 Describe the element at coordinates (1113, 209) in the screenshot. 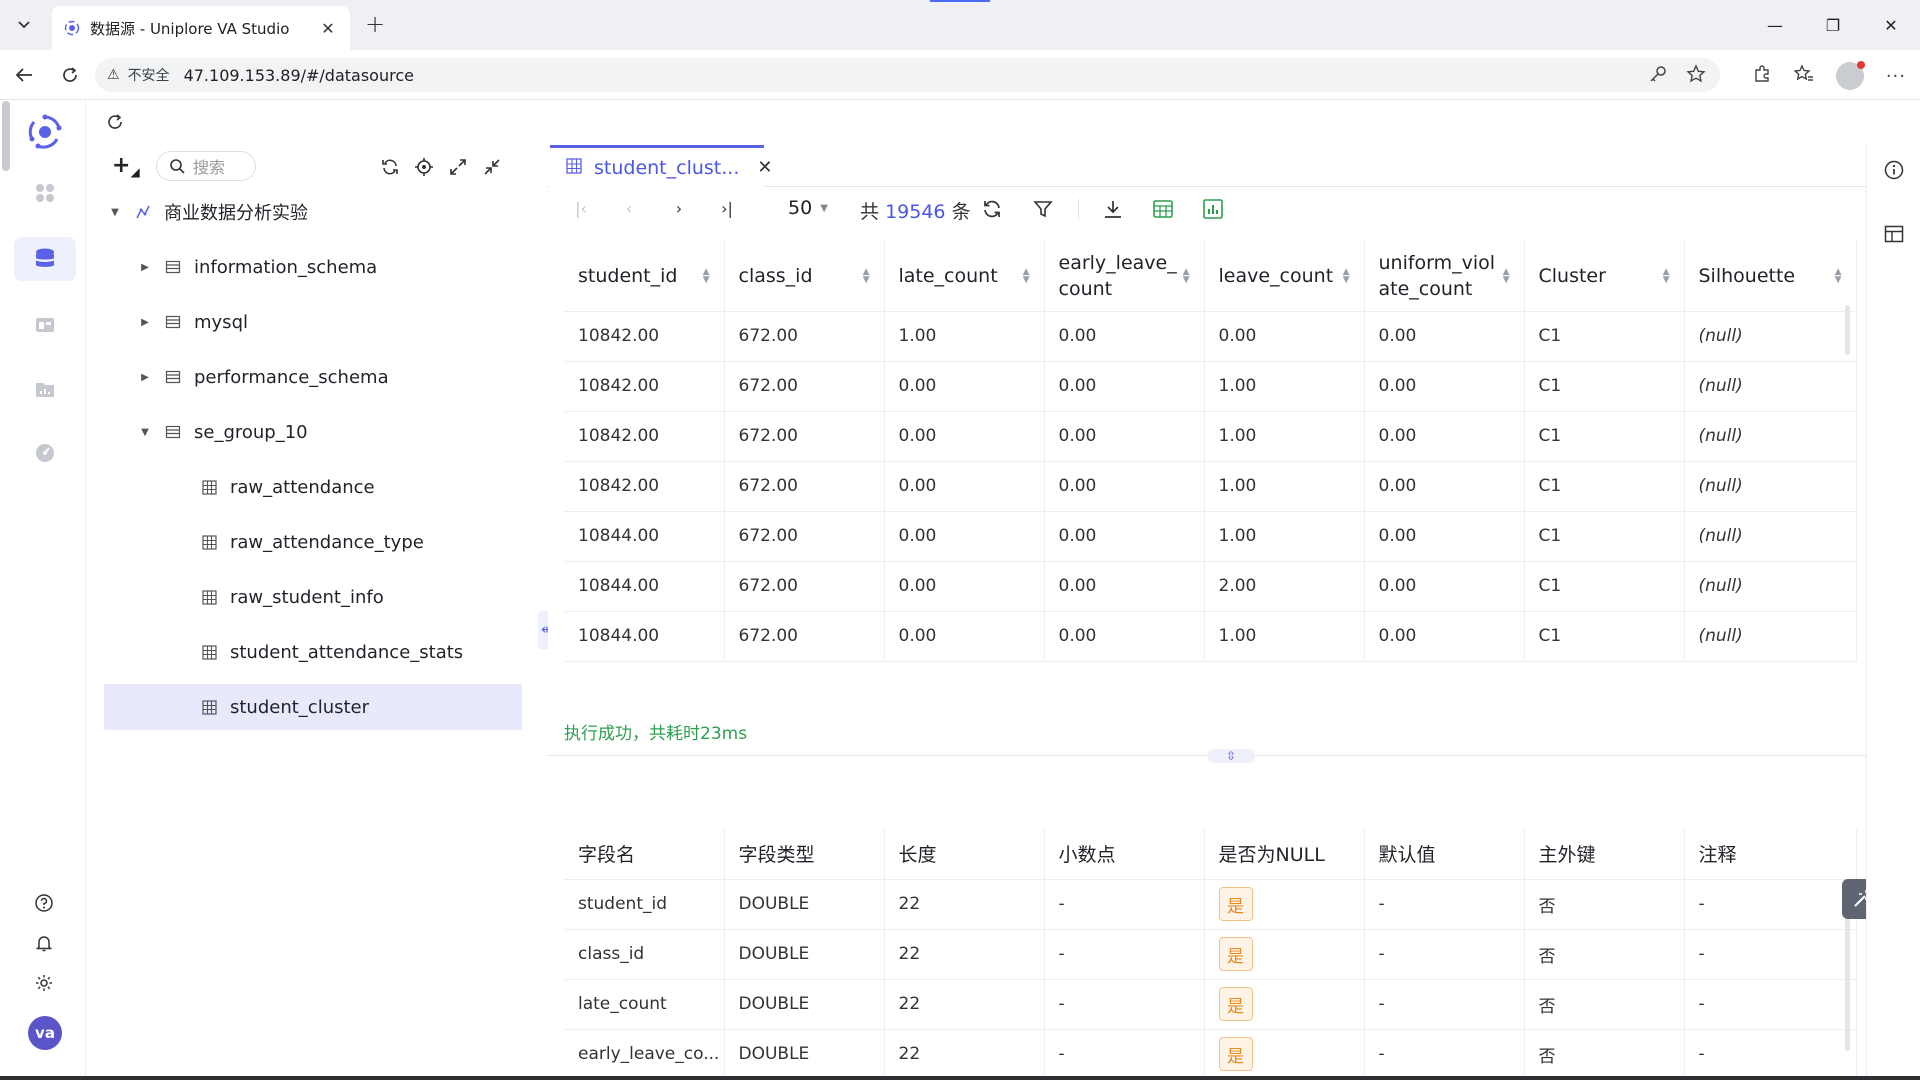

I see `download-icon` at that location.